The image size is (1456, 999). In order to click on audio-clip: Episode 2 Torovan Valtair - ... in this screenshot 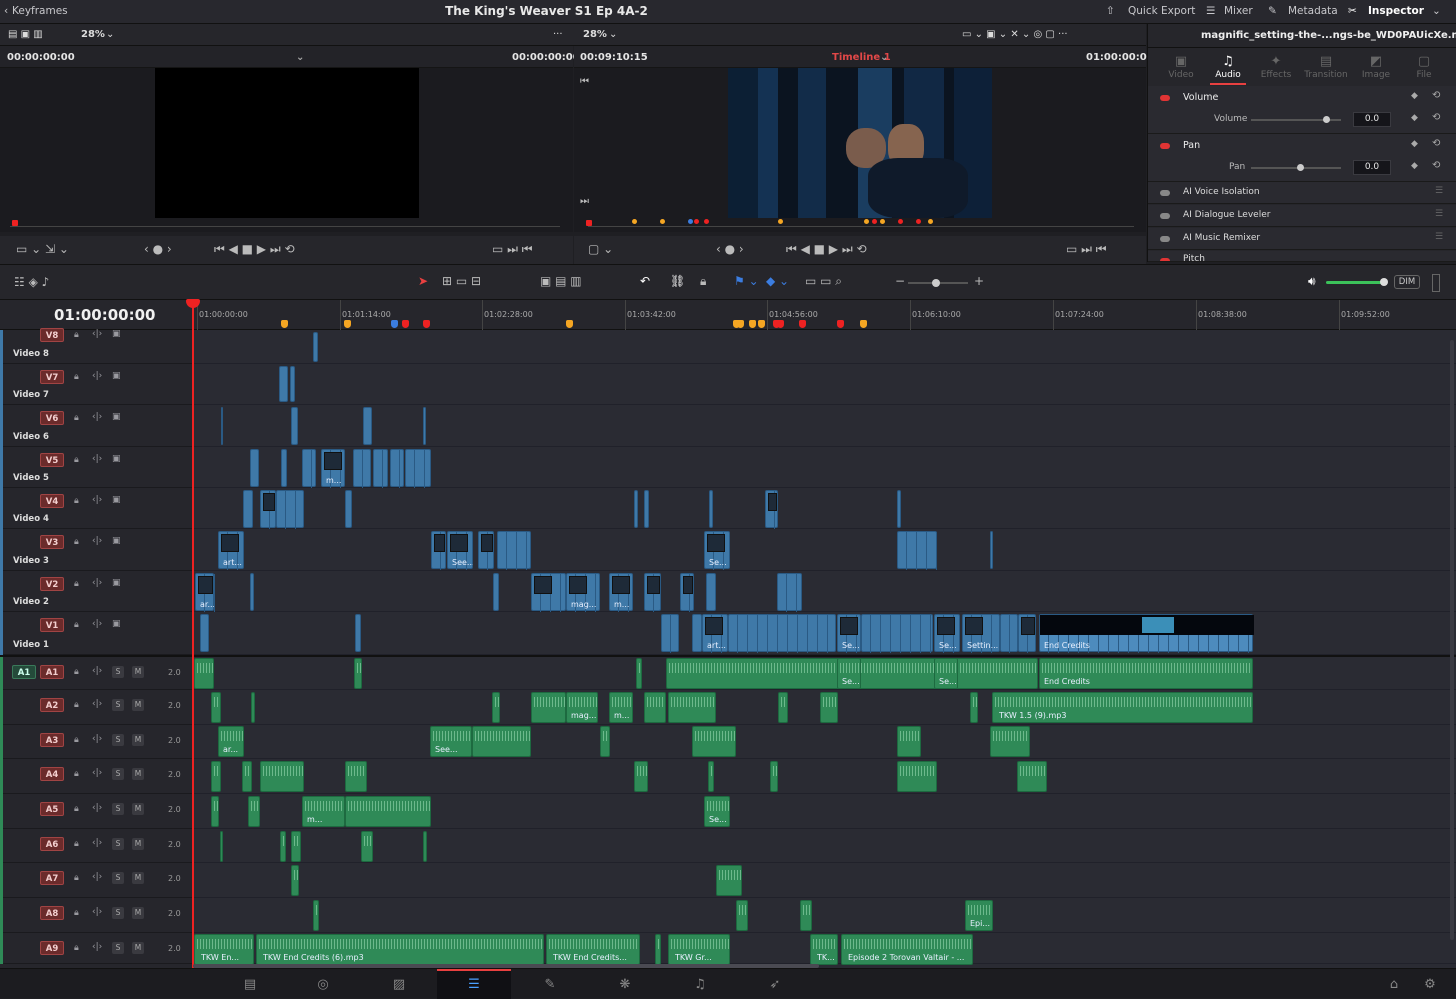, I will do `click(907, 949)`.